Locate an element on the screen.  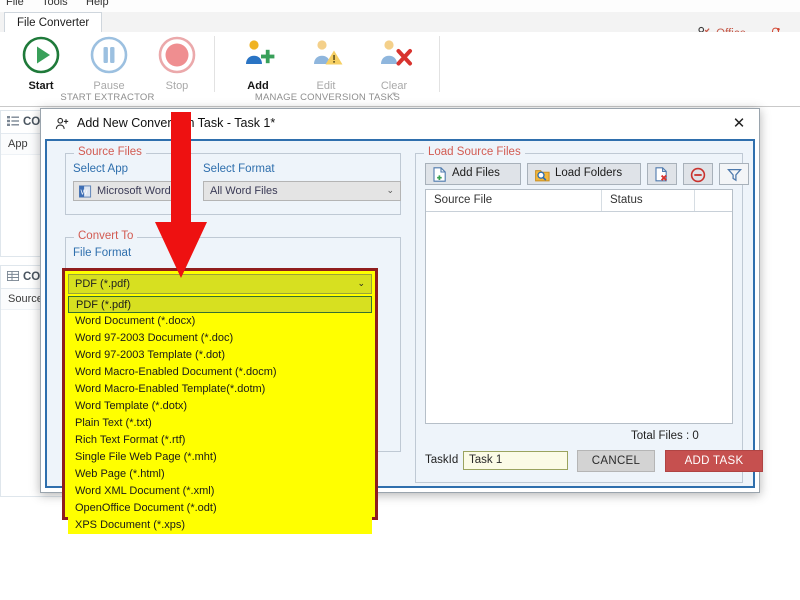
pause-button: Pause is located at coordinates (109, 63).